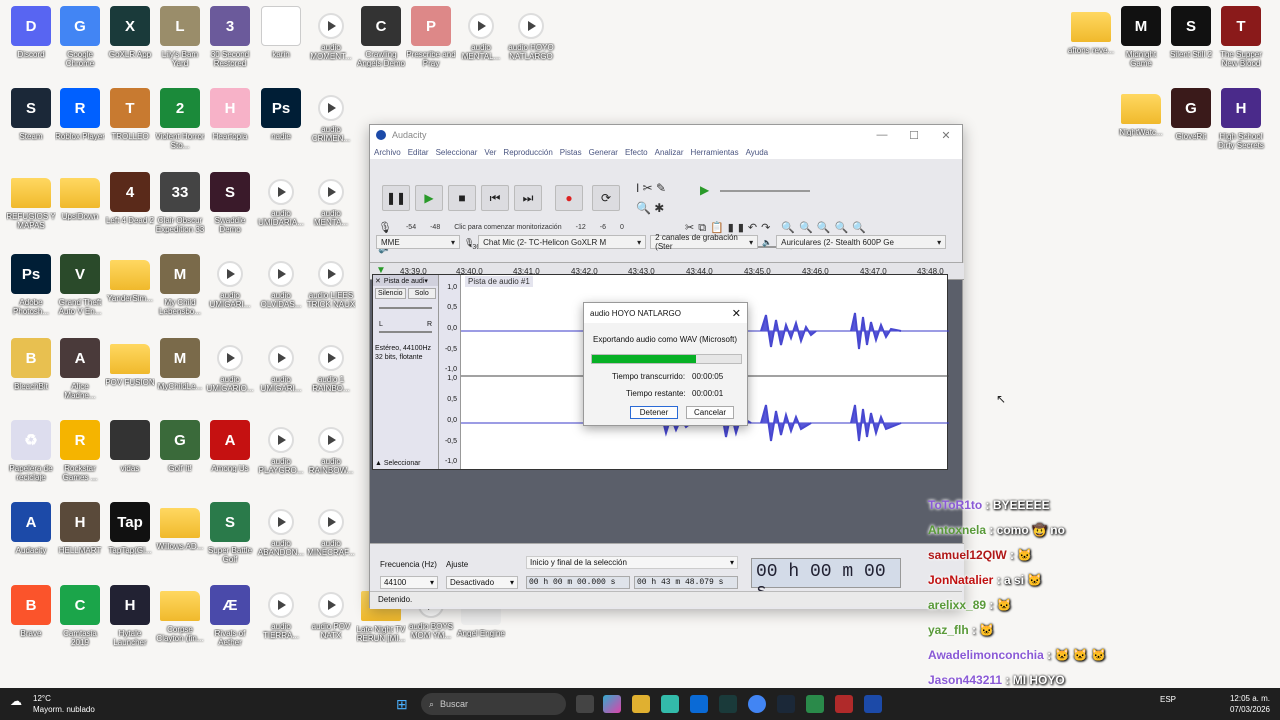 The width and height of the screenshot is (1280, 720). Describe the element at coordinates (418, 242) in the screenshot. I see `host-select: MME ▾` at that location.